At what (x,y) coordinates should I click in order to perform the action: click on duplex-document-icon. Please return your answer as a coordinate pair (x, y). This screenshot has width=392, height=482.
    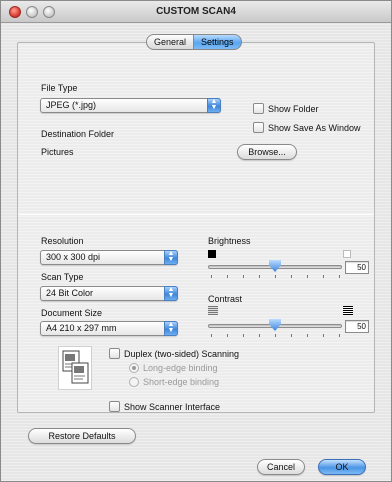
    Looking at the image, I should click on (75, 367).